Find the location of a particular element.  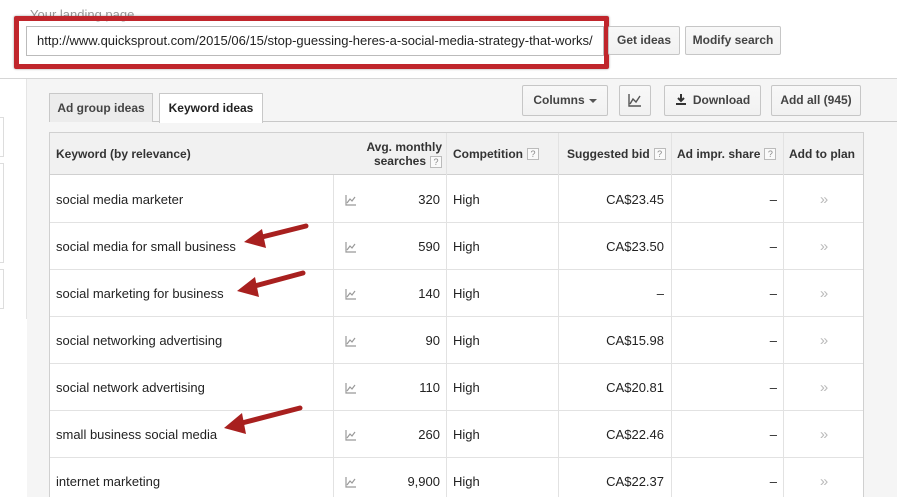

header-share-label: Ad impr. share is located at coordinates (719, 154).